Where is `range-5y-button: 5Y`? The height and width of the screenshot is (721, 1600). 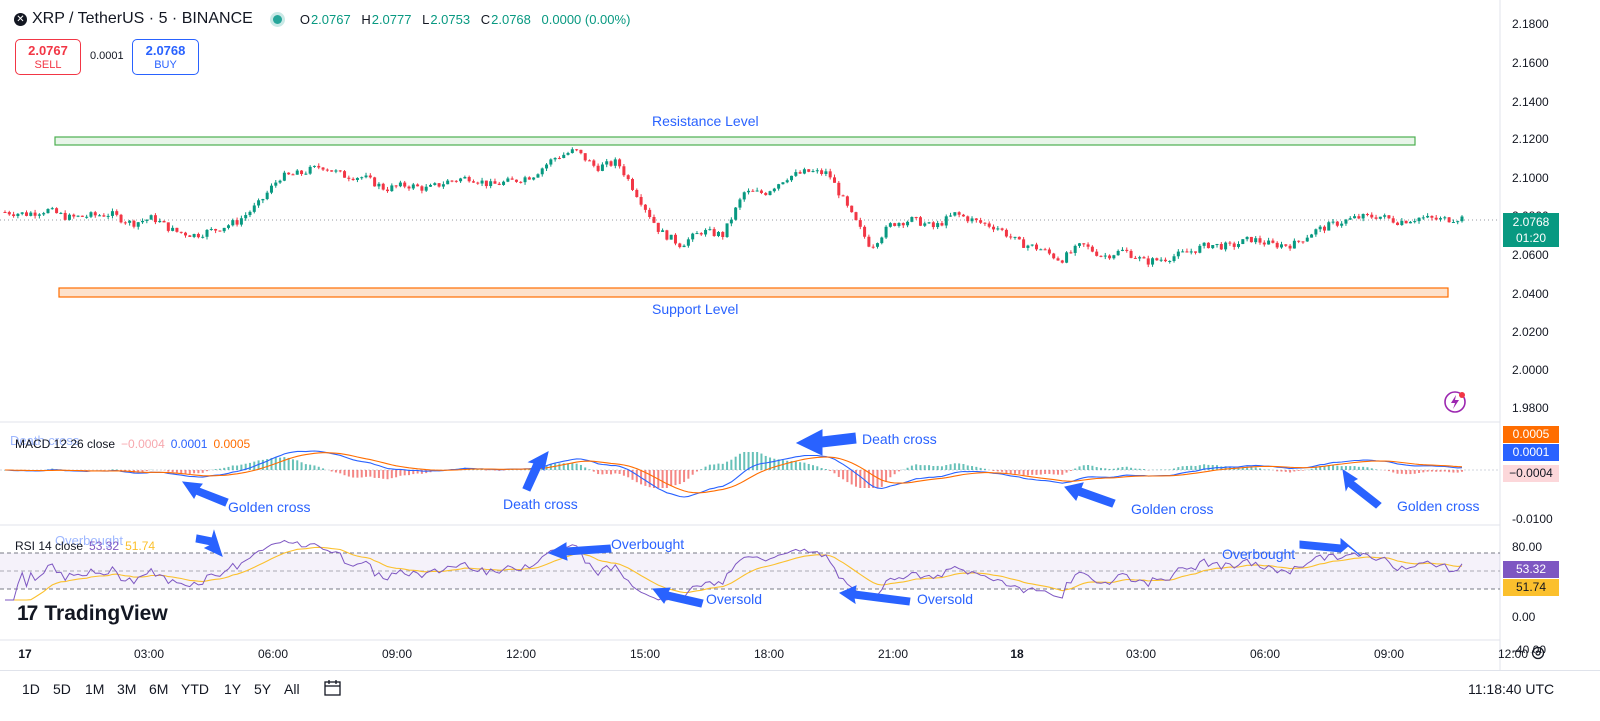
range-5y-button: 5Y is located at coordinates (262, 689).